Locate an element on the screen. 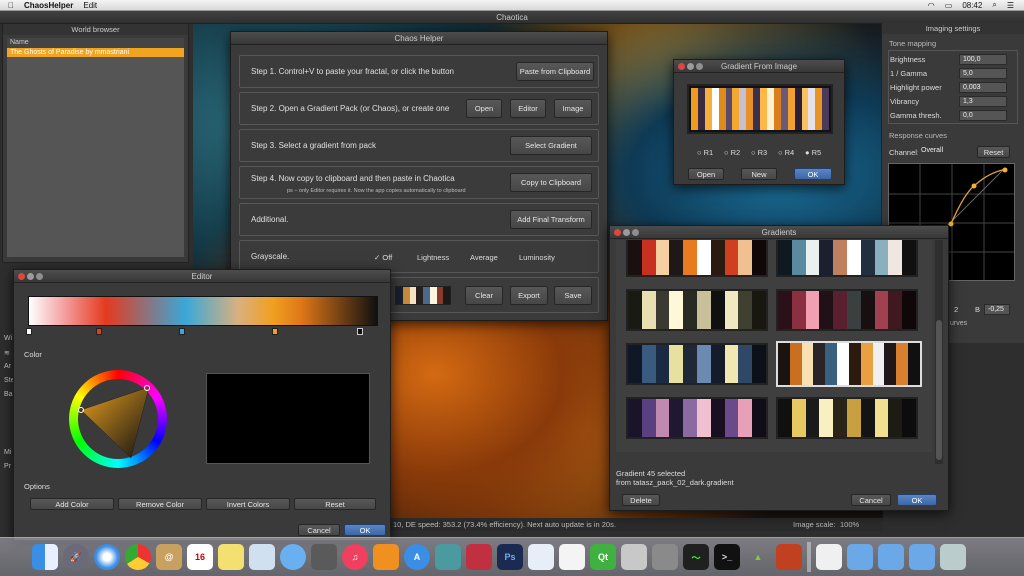 The height and width of the screenshot is (576, 1024). textedit-icon is located at coordinates (541, 557).